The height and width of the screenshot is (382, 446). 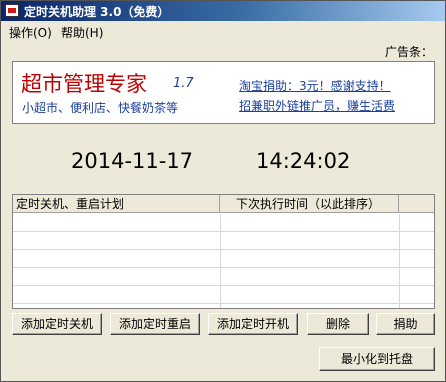 I want to click on app-icon, so click(x=12, y=10).